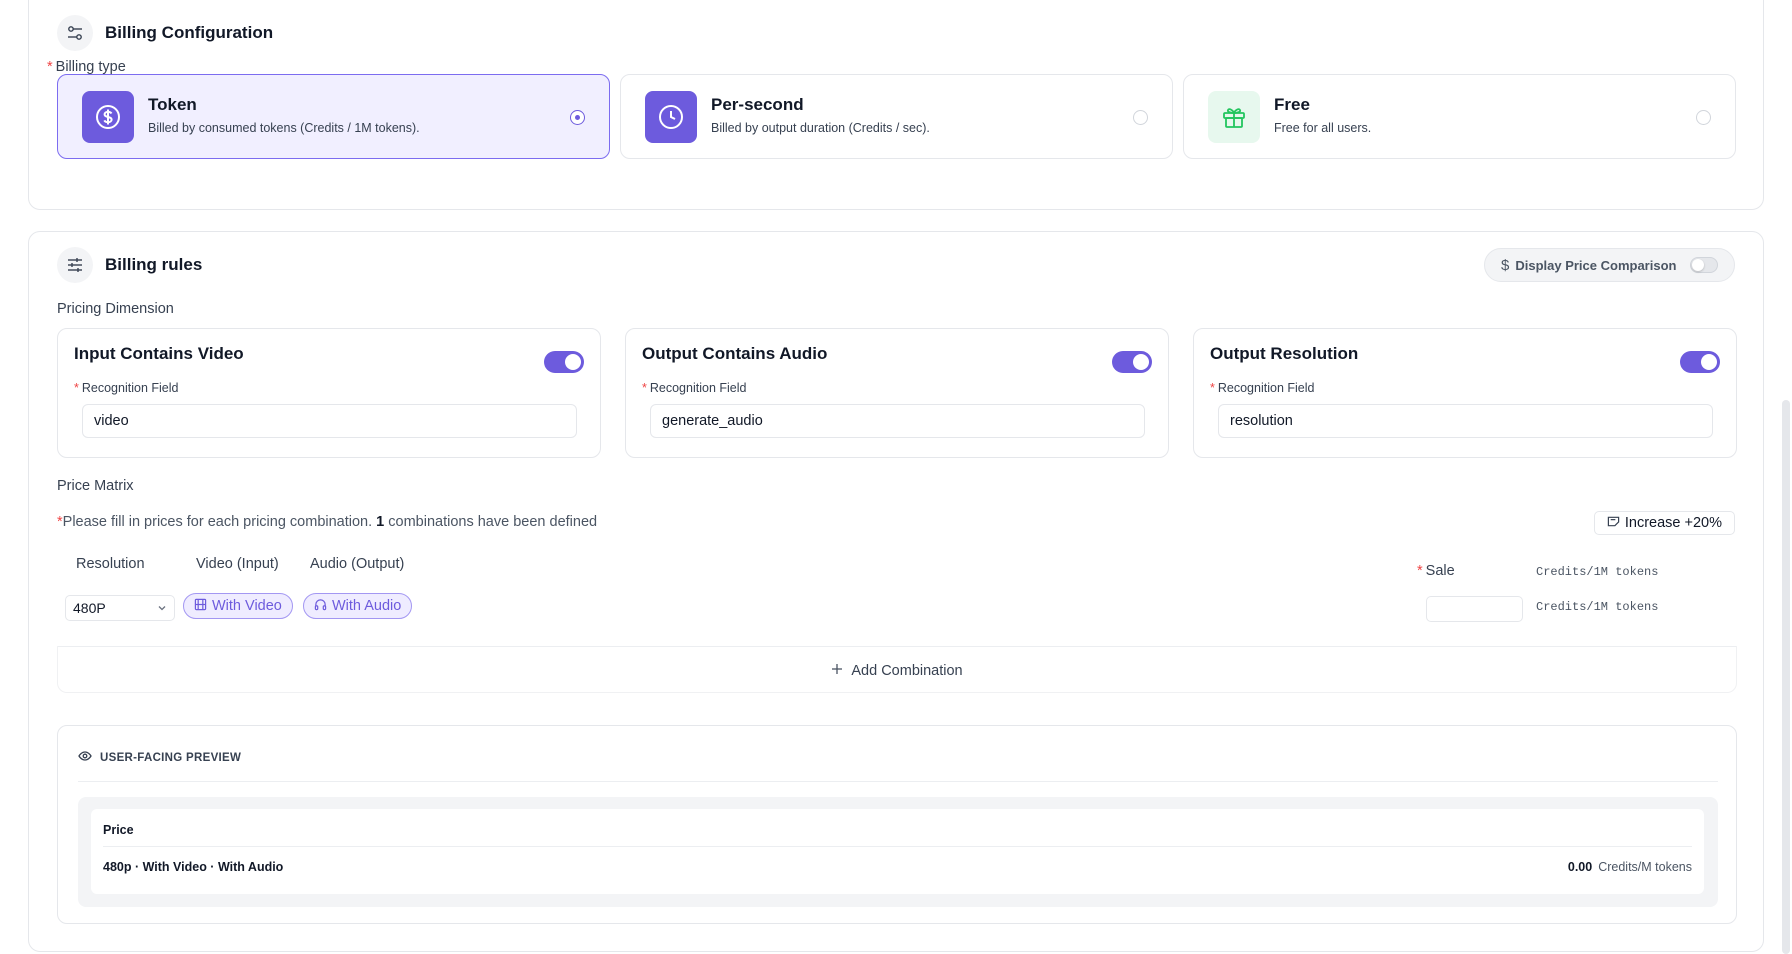 The height and width of the screenshot is (954, 1792). Describe the element at coordinates (75, 33) in the screenshot. I see `sliders-icon` at that location.